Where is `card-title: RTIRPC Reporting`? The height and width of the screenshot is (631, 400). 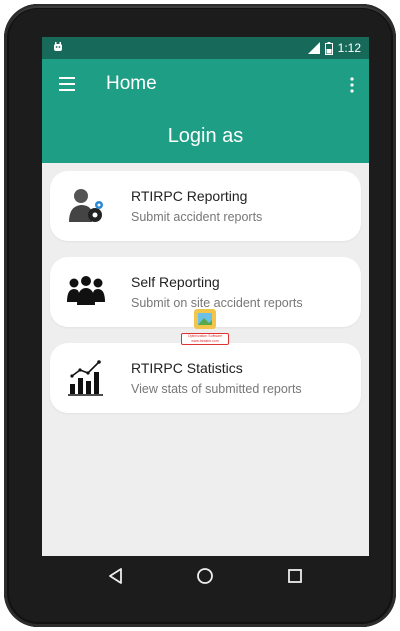 card-title: RTIRPC Reporting is located at coordinates (189, 196).